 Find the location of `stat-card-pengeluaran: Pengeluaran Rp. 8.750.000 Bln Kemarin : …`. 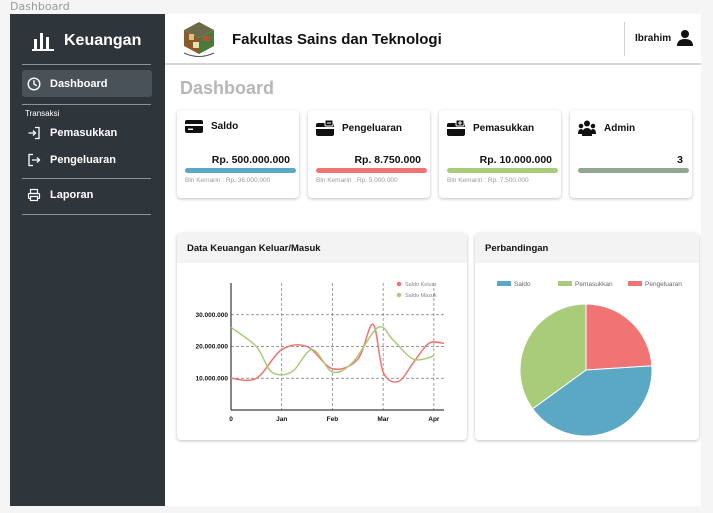

stat-card-pengeluaran: Pengeluaran Rp. 8.750.000 Bln Kemarin : … is located at coordinates (369, 154).